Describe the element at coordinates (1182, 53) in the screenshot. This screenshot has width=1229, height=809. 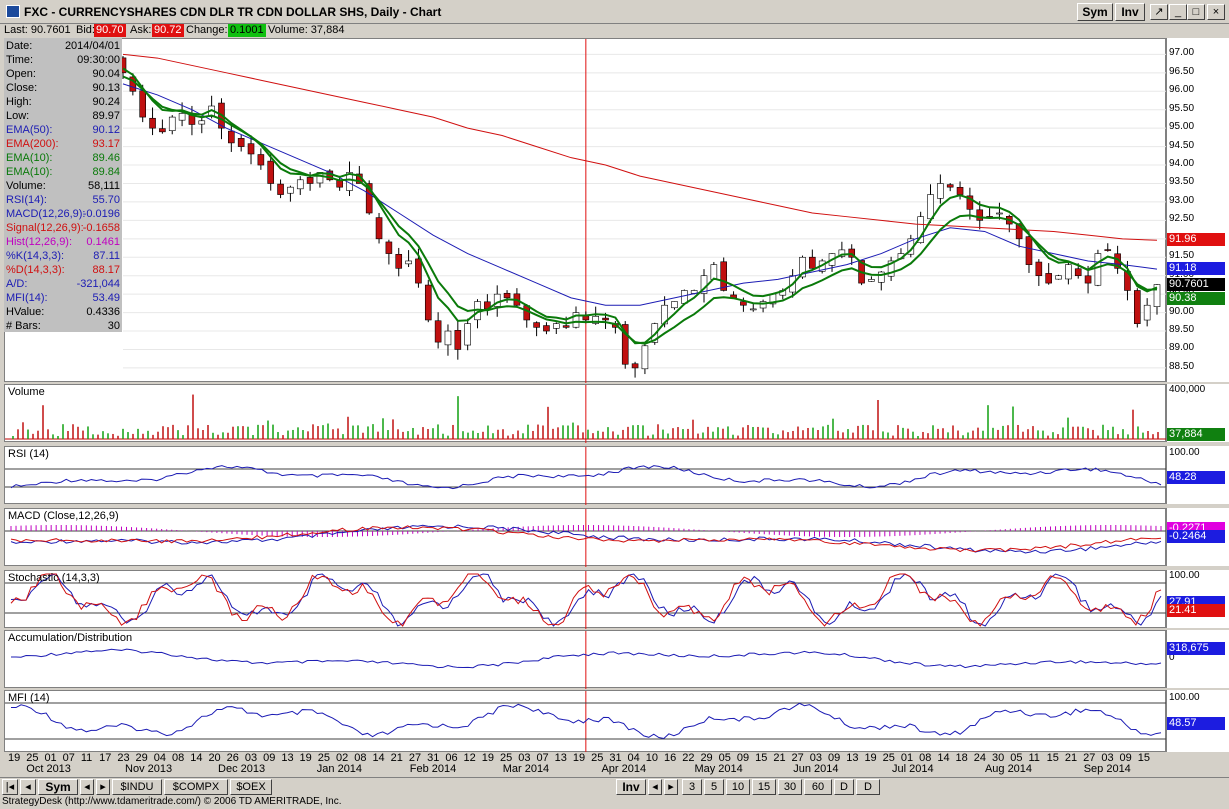
I see `price-tick: 97.00` at that location.